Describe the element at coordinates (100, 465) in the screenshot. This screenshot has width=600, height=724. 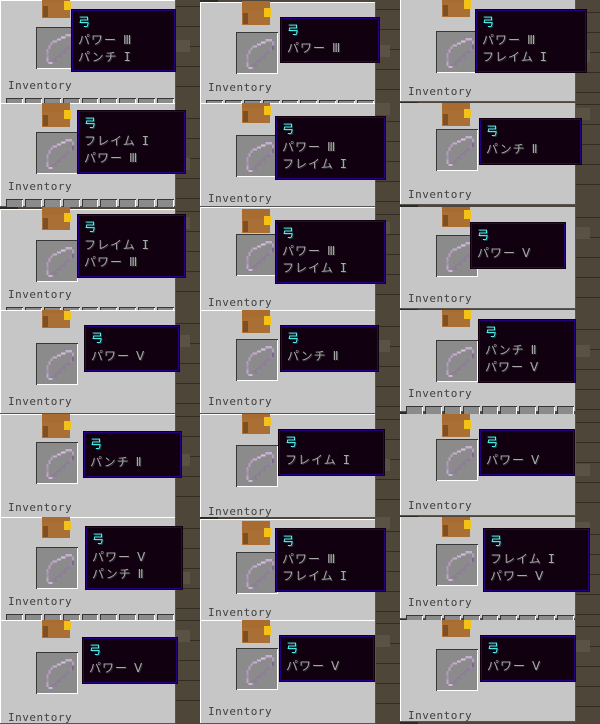
I see `inventory-screen-cell: Inventory 弓パンチ Ⅱ` at that location.